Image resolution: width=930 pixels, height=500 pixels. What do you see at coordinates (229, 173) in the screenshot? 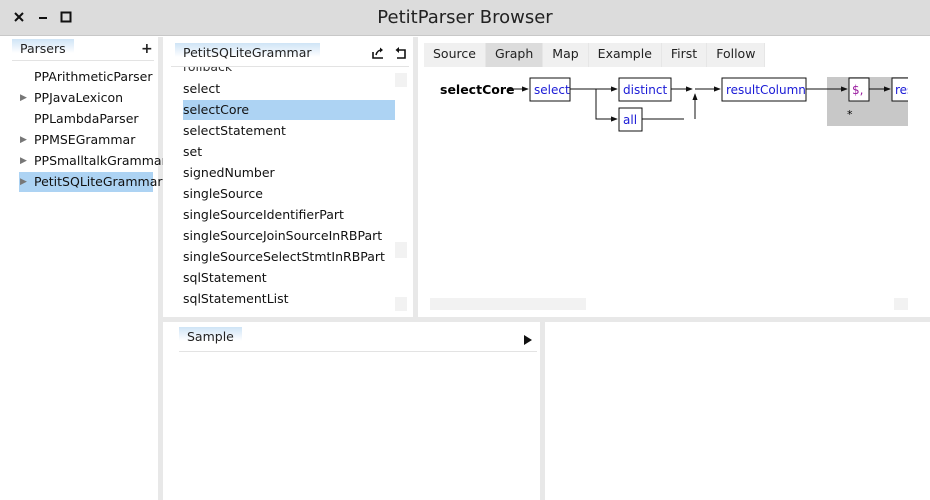
I see `rule-item: signedNumber` at bounding box center [229, 173].